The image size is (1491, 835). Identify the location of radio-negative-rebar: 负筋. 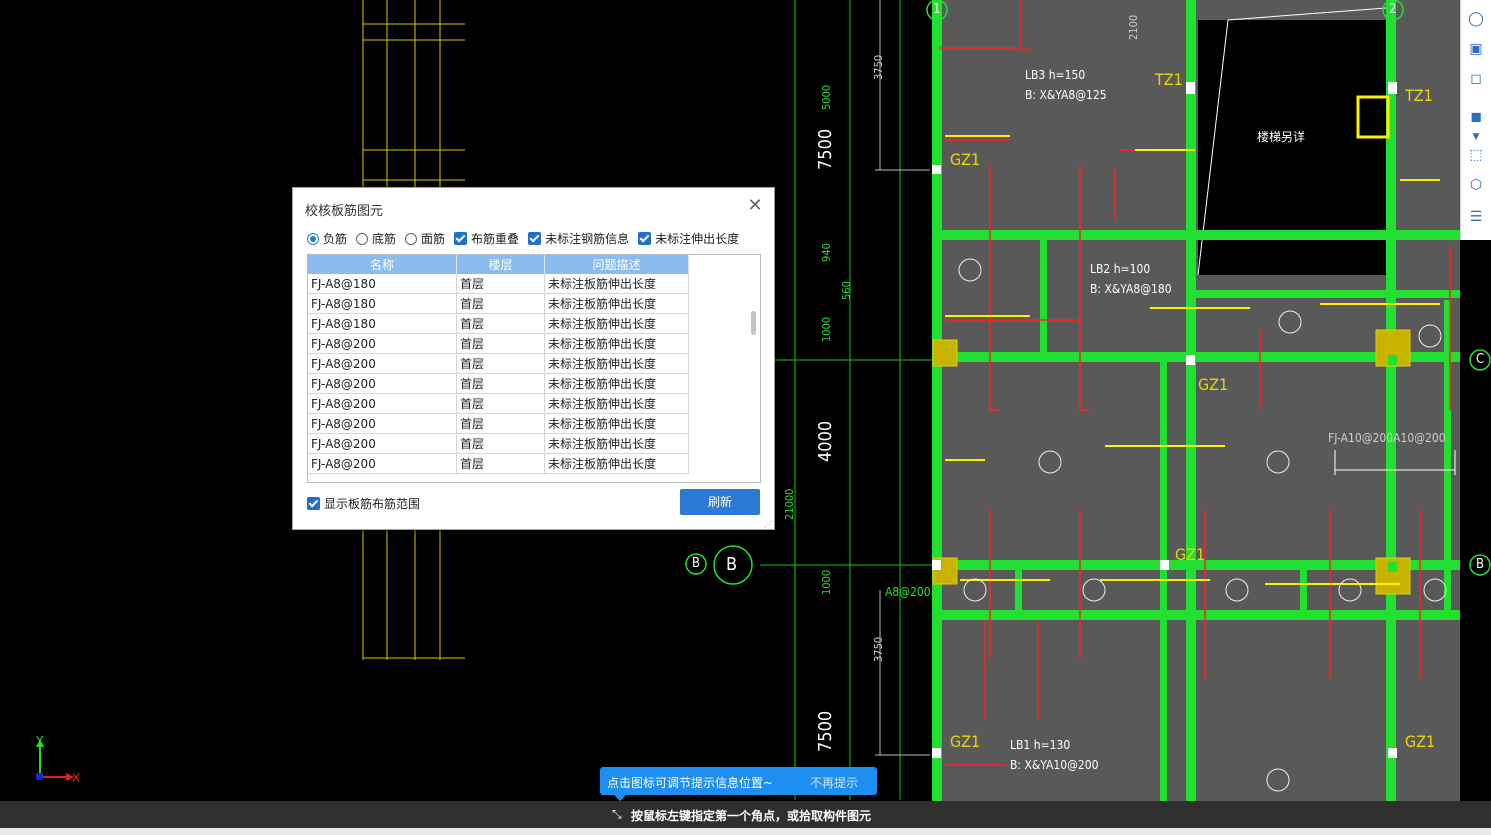
(327, 238).